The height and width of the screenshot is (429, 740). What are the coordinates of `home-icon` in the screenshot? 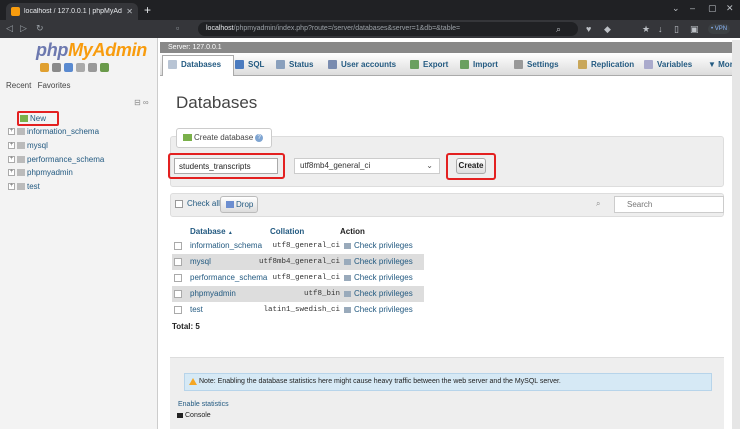 It's located at (44, 67).